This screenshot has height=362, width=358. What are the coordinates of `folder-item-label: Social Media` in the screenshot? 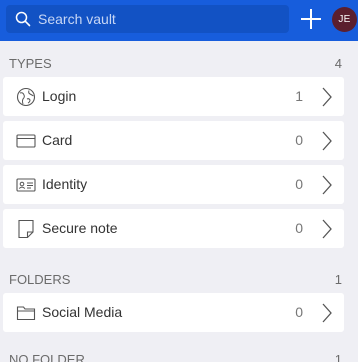 It's located at (82, 312).